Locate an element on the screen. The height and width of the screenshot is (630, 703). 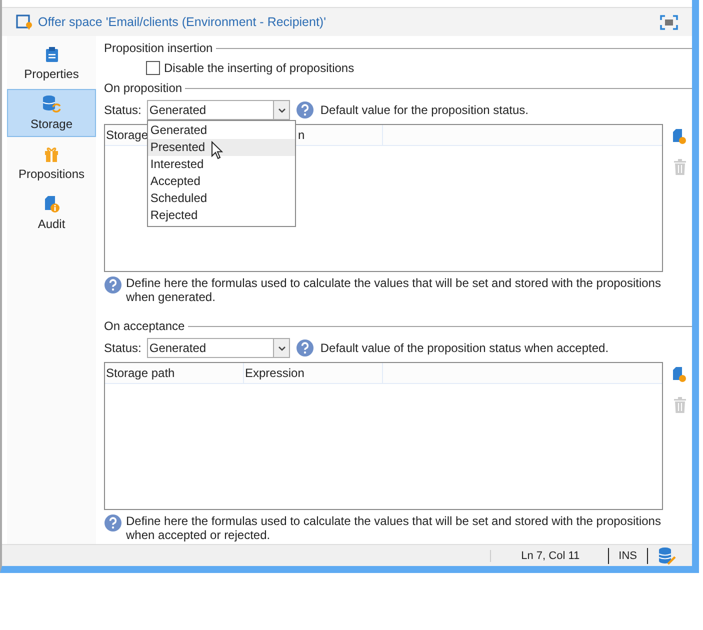
sidebar-item: Audit is located at coordinates (51, 213).